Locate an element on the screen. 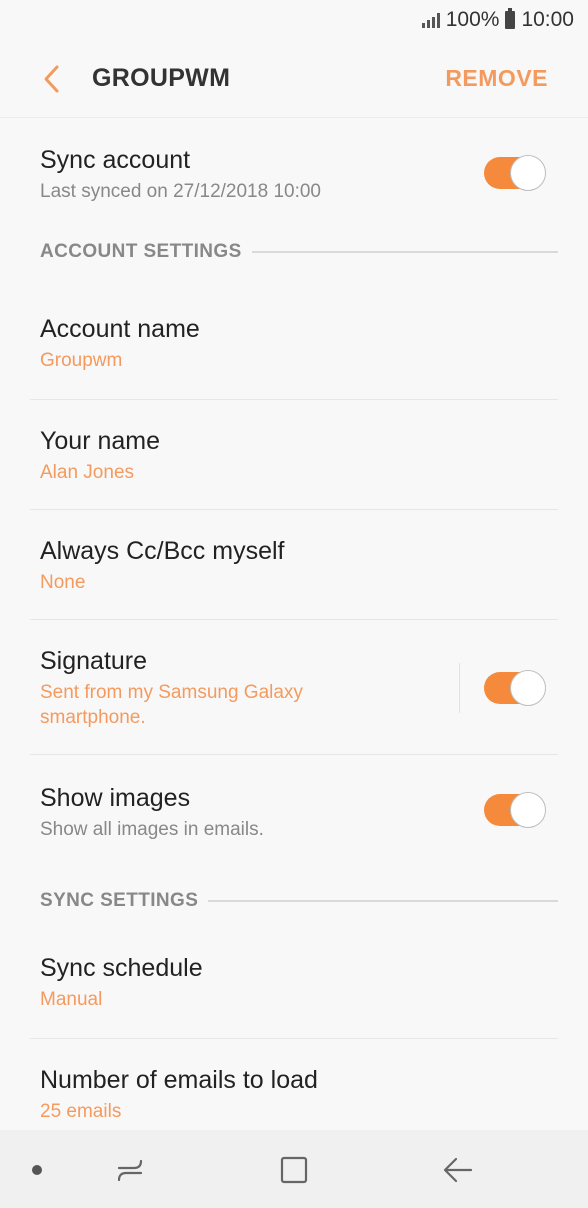 The height and width of the screenshot is (1208, 588). app-bar: GROUPWM REMOVE is located at coordinates (294, 79).